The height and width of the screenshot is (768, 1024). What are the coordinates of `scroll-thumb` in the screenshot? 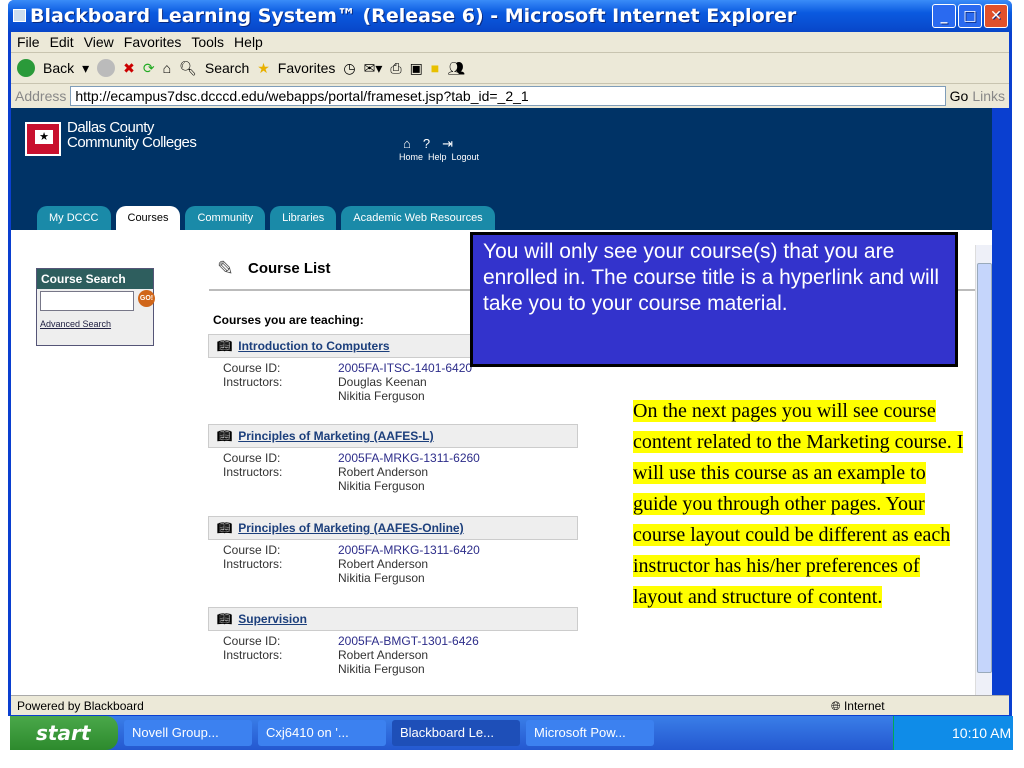 It's located at (984, 468).